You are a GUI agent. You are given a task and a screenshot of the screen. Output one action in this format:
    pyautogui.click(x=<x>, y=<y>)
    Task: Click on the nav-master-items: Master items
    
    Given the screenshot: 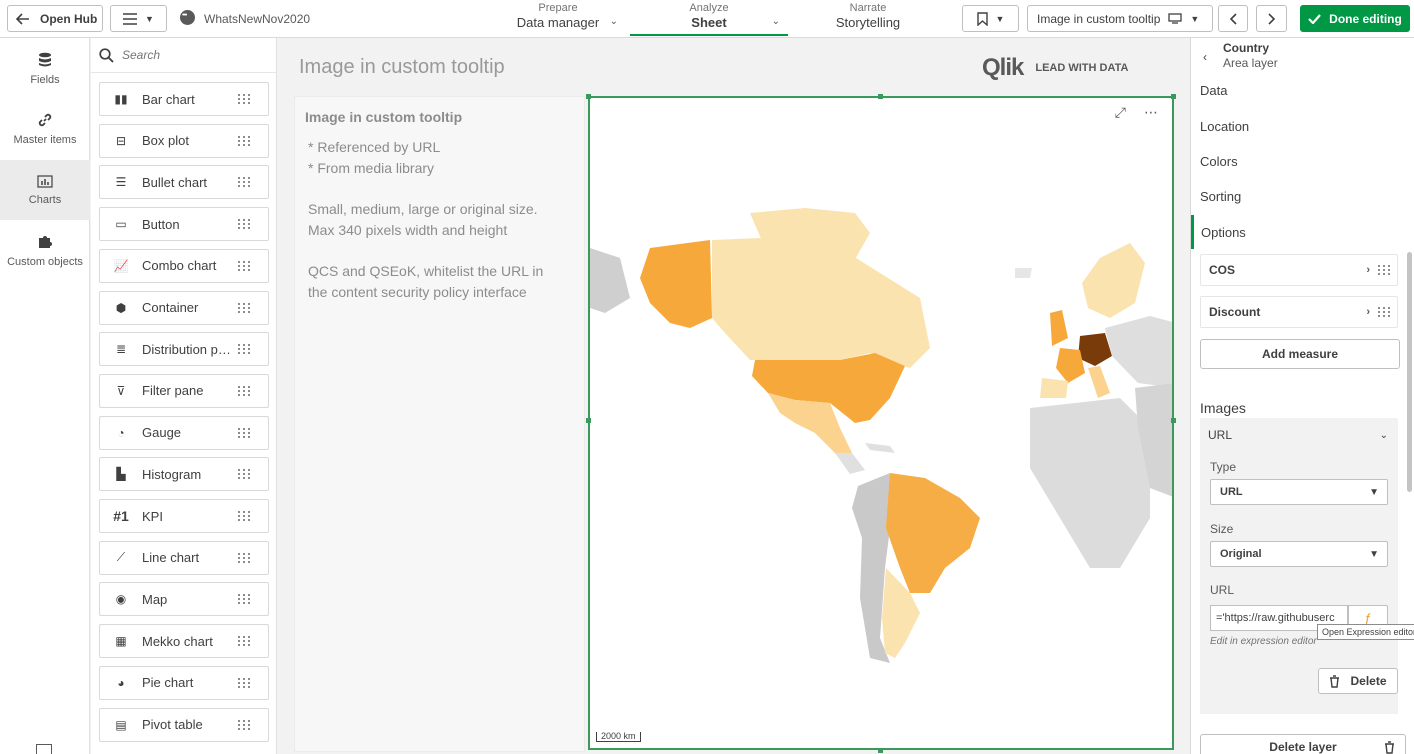 What is the action you would take?
    pyautogui.click(x=45, y=130)
    